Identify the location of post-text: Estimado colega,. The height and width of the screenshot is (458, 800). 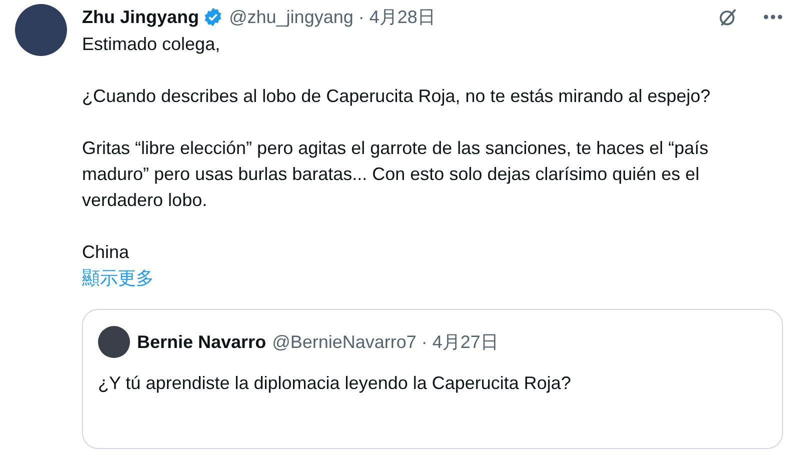
(152, 44).